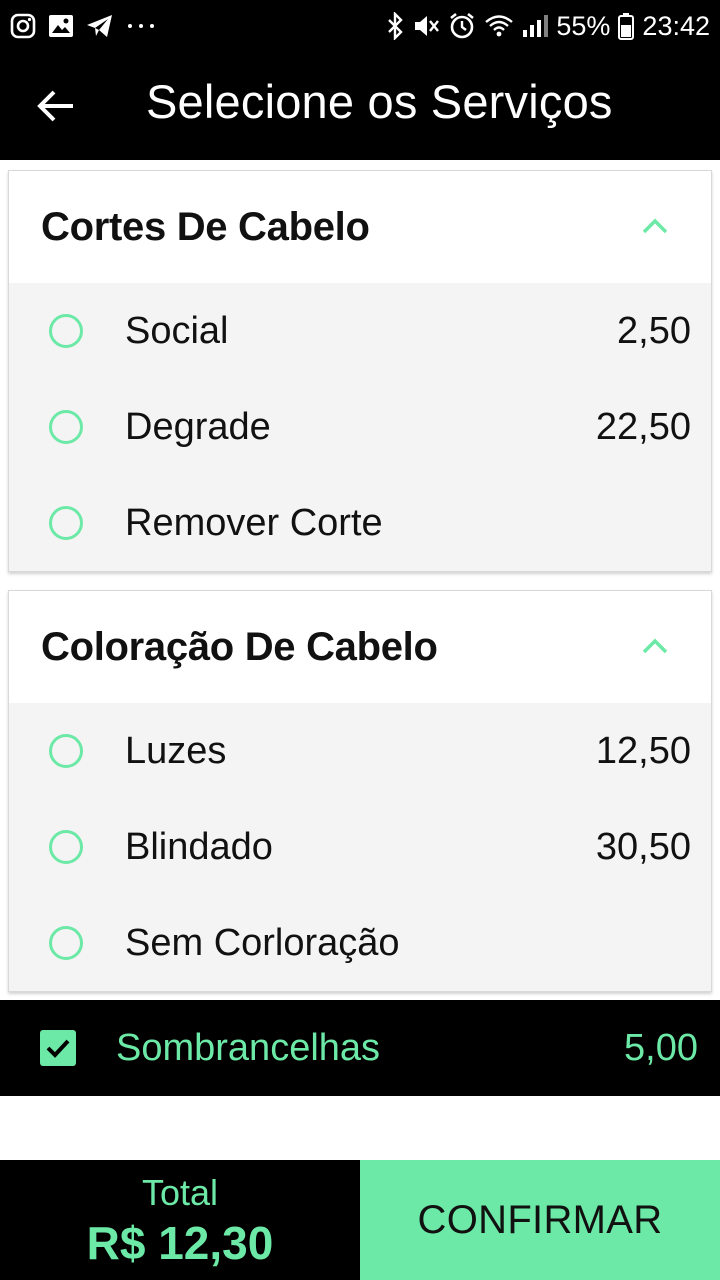 This screenshot has width=720, height=1280. Describe the element at coordinates (499, 26) in the screenshot. I see `wifi-icon` at that location.